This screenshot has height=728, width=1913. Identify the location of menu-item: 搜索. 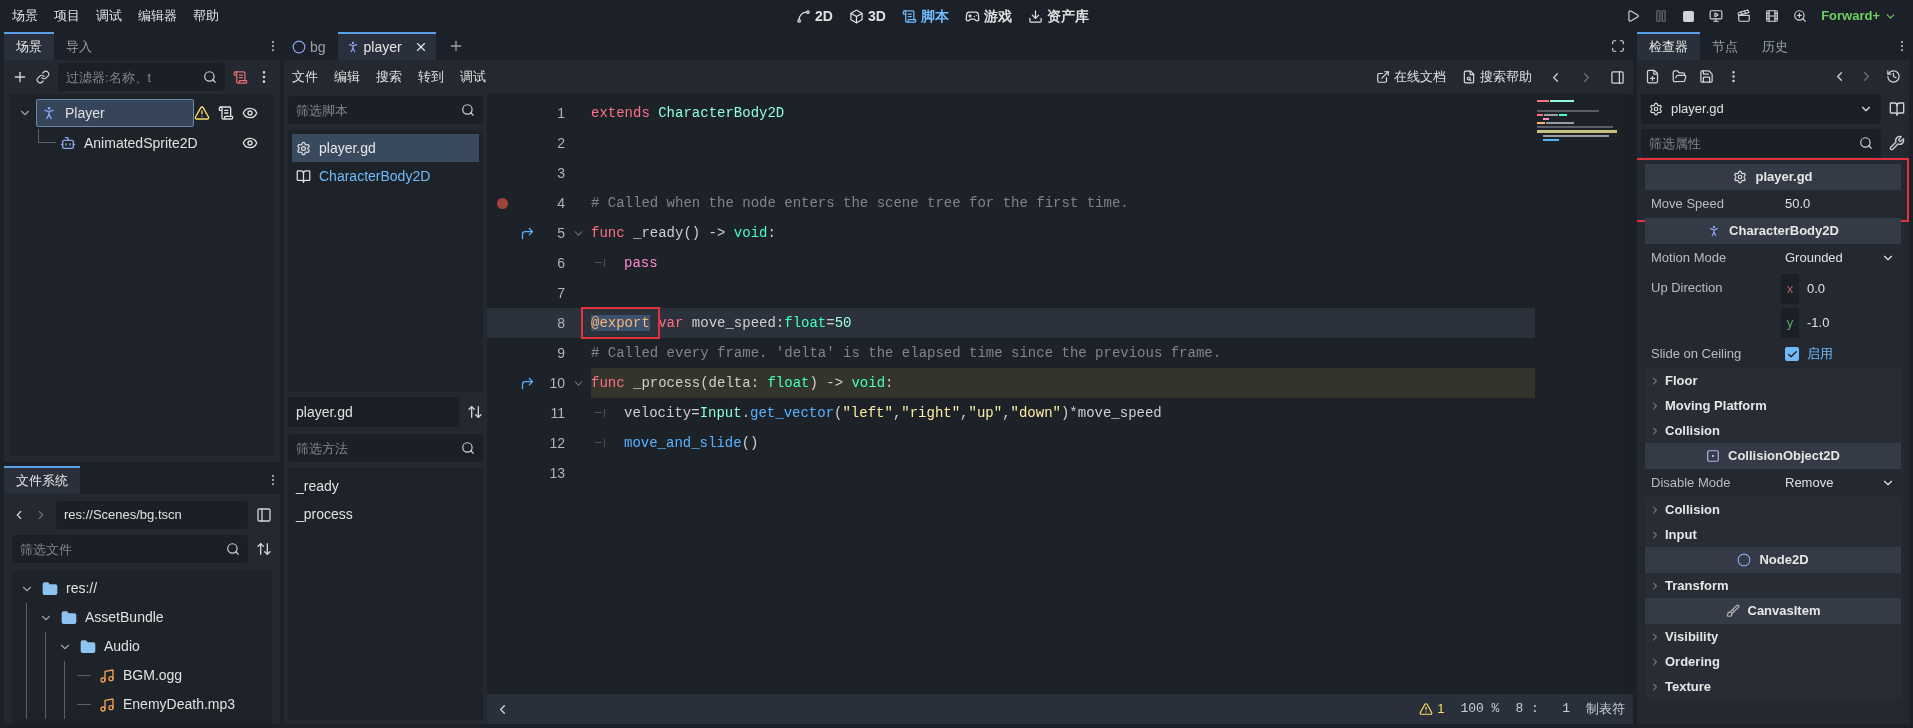
(389, 77).